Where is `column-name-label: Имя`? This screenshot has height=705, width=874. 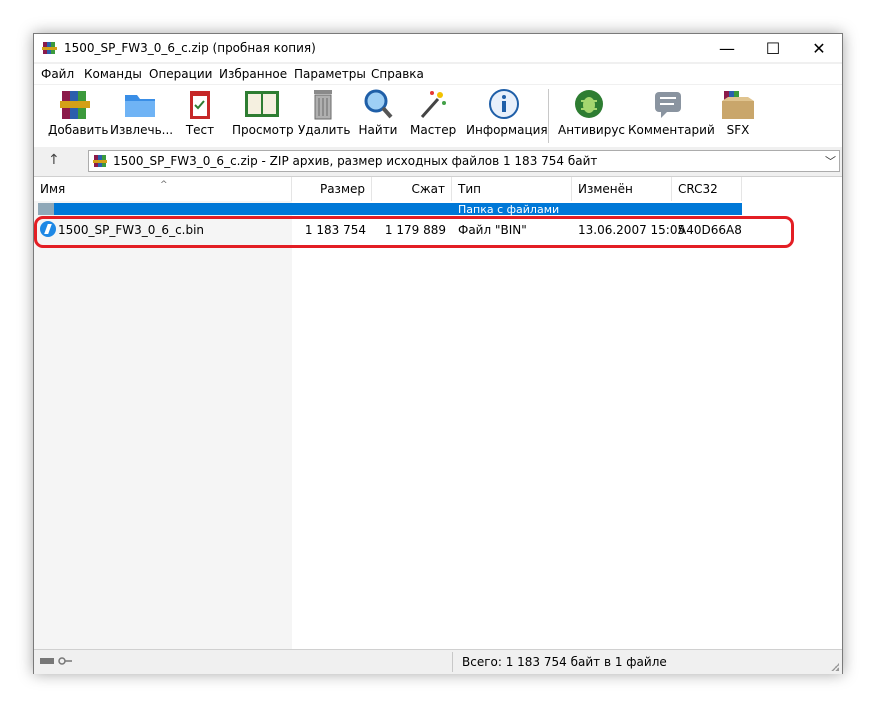 column-name-label: Имя is located at coordinates (53, 189).